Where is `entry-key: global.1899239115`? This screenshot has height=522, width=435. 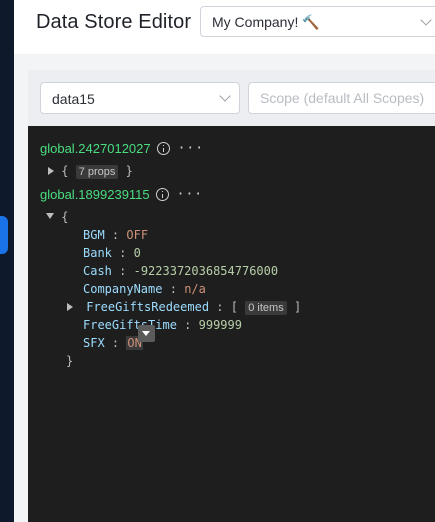 entry-key: global.1899239115 is located at coordinates (95, 194).